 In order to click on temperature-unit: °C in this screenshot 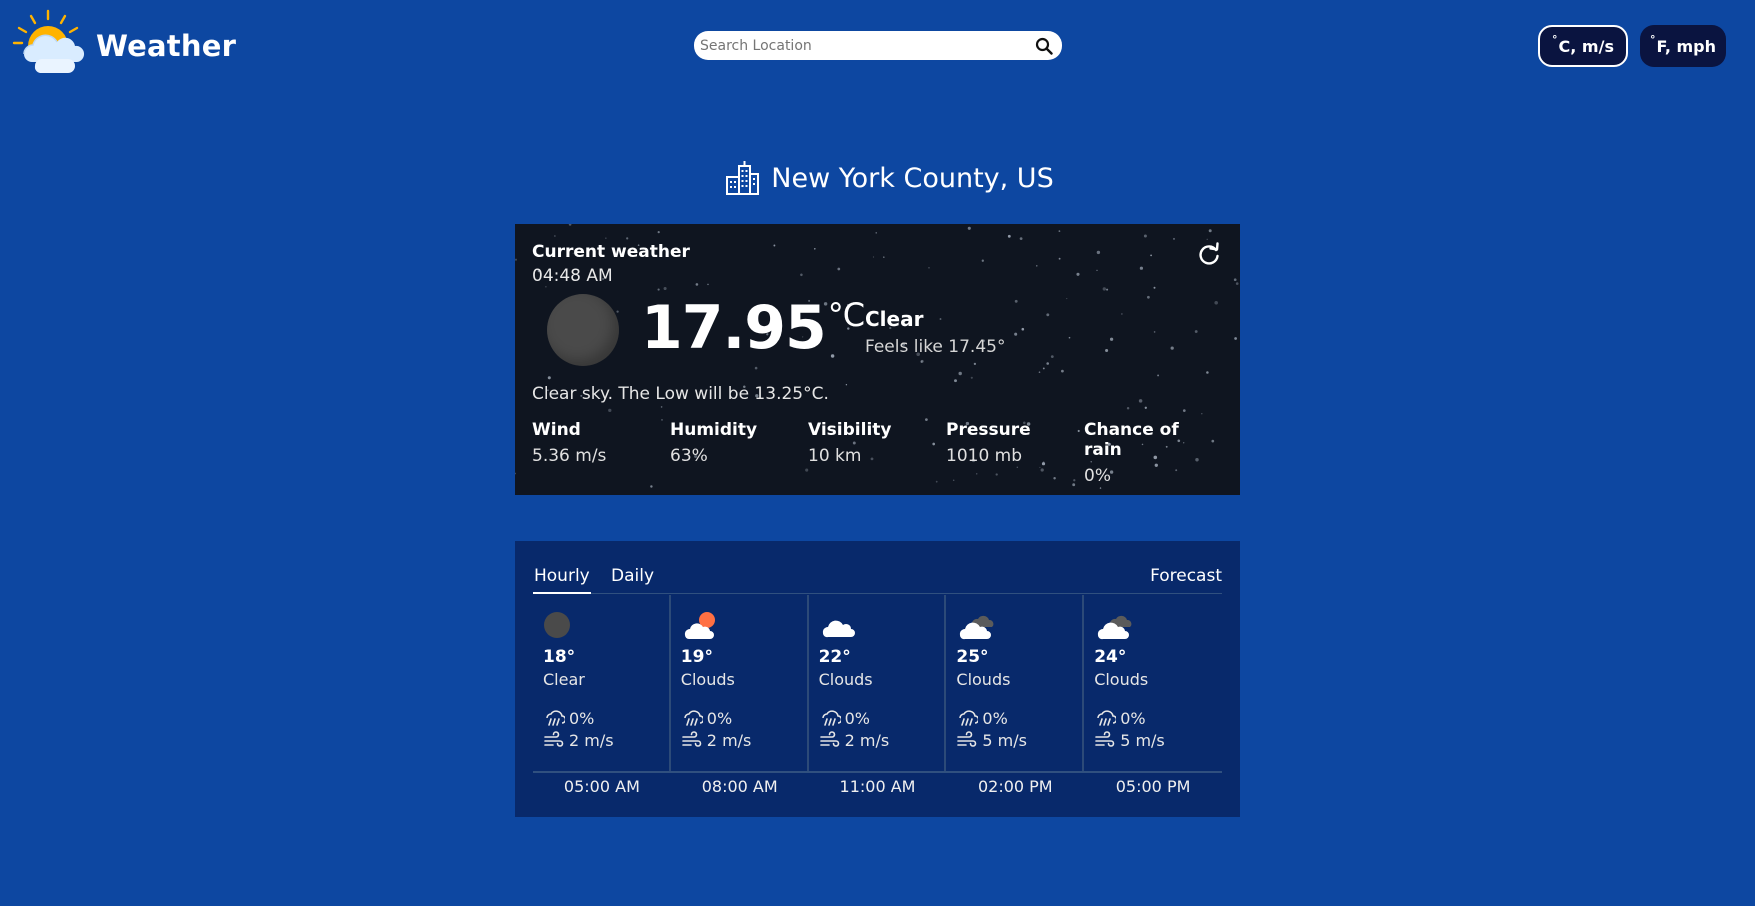, I will do `click(846, 315)`.